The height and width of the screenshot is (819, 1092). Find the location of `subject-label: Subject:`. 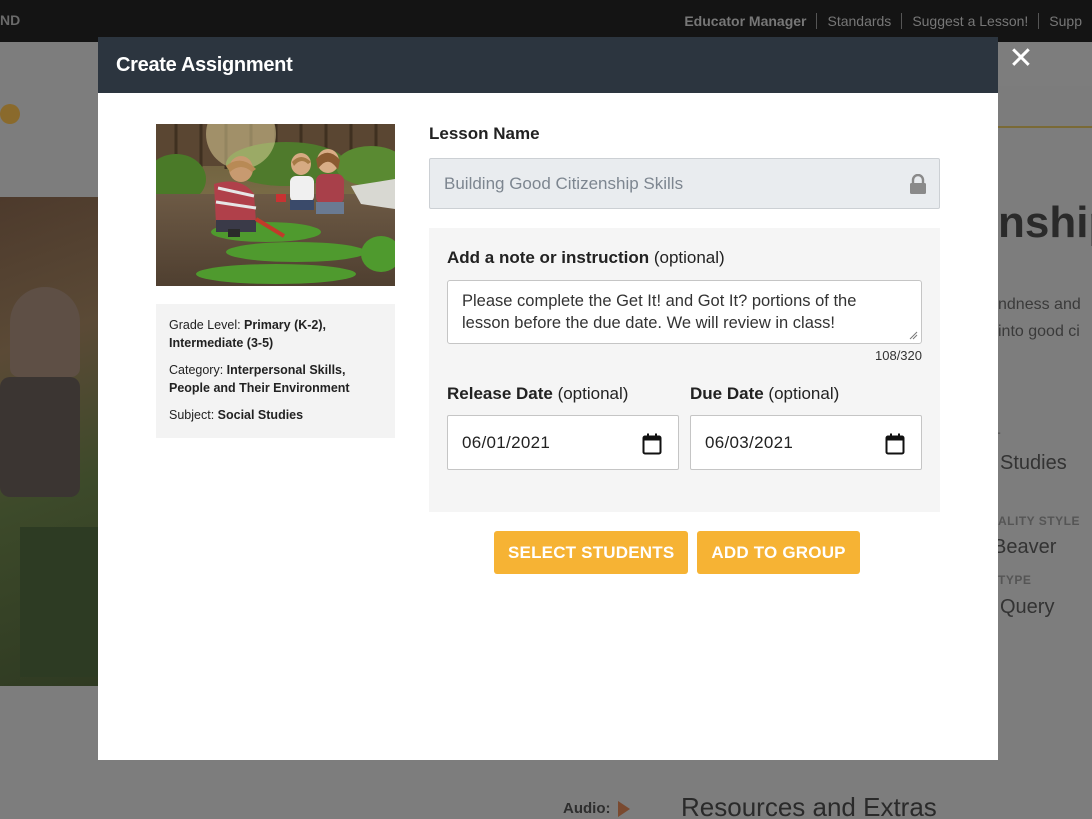

subject-label: Subject: is located at coordinates (193, 415).